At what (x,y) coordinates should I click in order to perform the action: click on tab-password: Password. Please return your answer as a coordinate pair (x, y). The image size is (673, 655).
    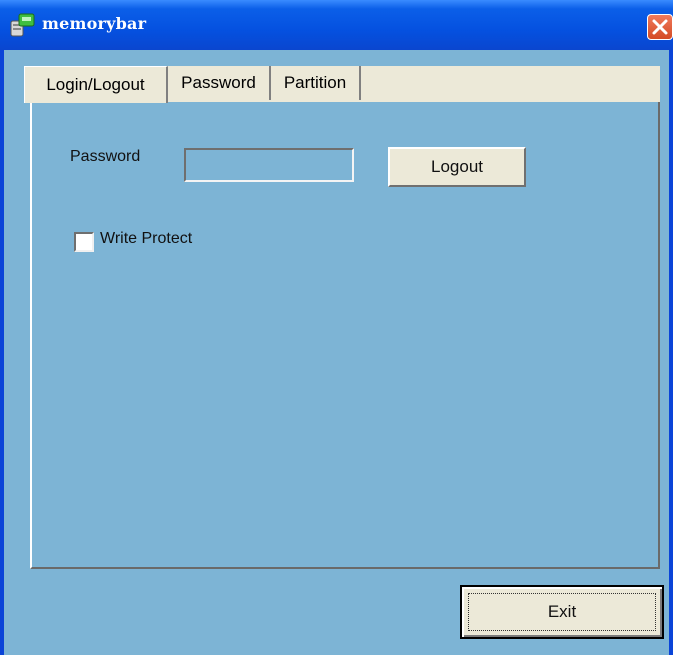
    Looking at the image, I should click on (219, 83).